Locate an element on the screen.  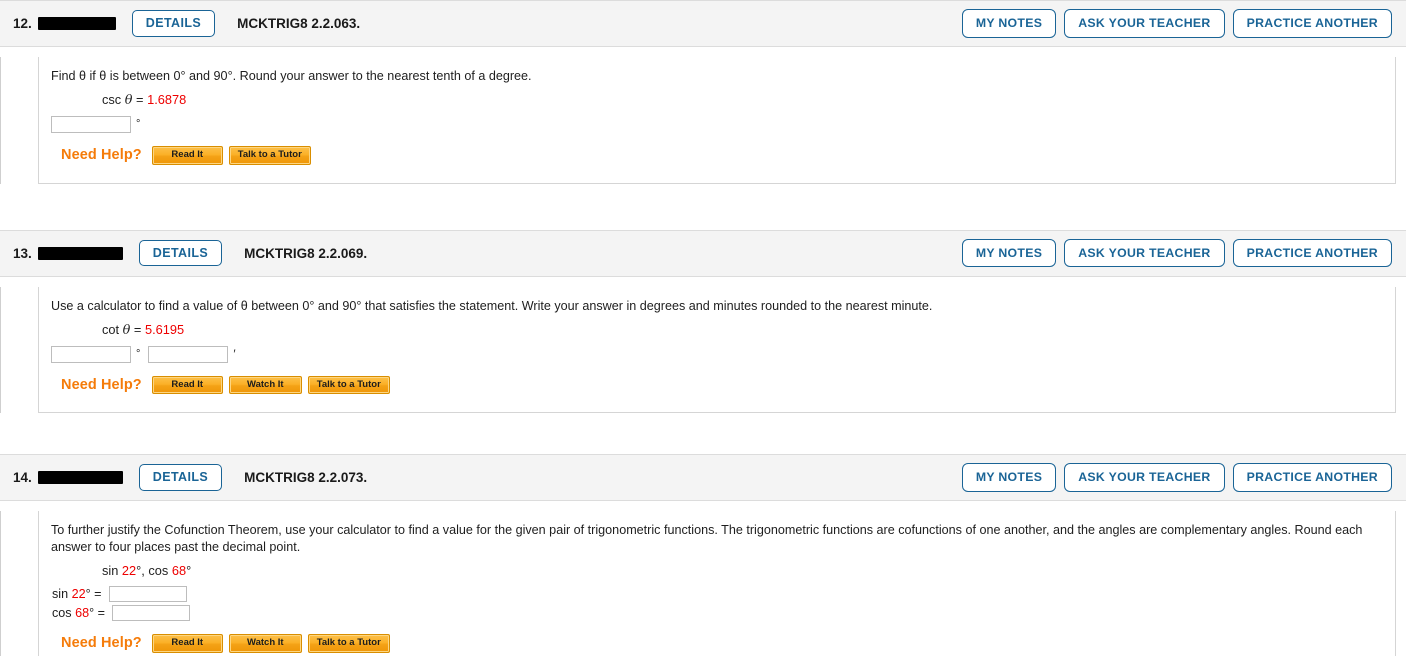
problem-13-ask-your-teacher-button: ASK YOUR TEACHER is located at coordinates (1144, 253).